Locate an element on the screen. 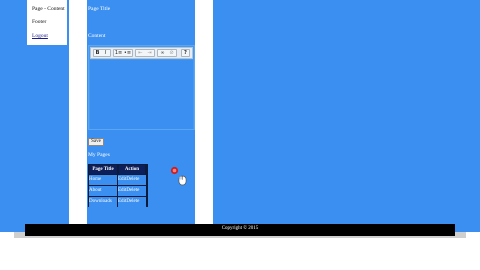  content-editor: B I 1≡ •≡ ⇤ ⇥ ∞ ⊘ ? is located at coordinates (141, 87).